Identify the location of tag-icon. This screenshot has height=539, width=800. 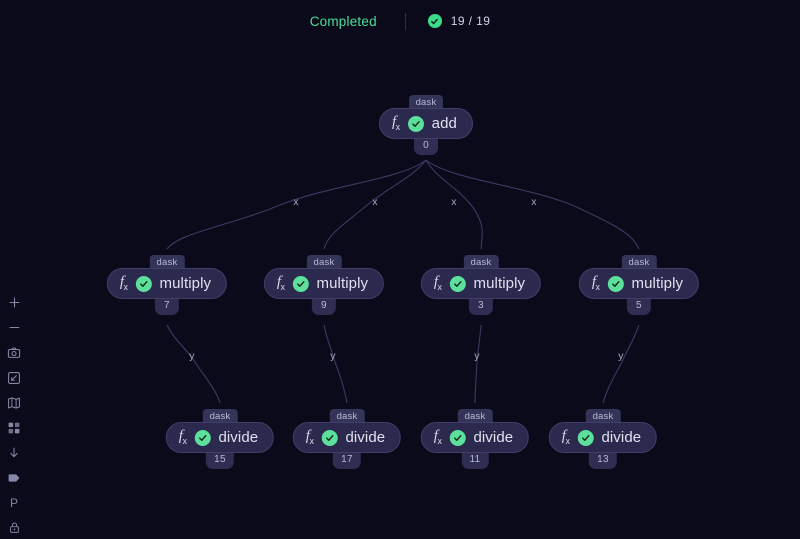
(14, 477).